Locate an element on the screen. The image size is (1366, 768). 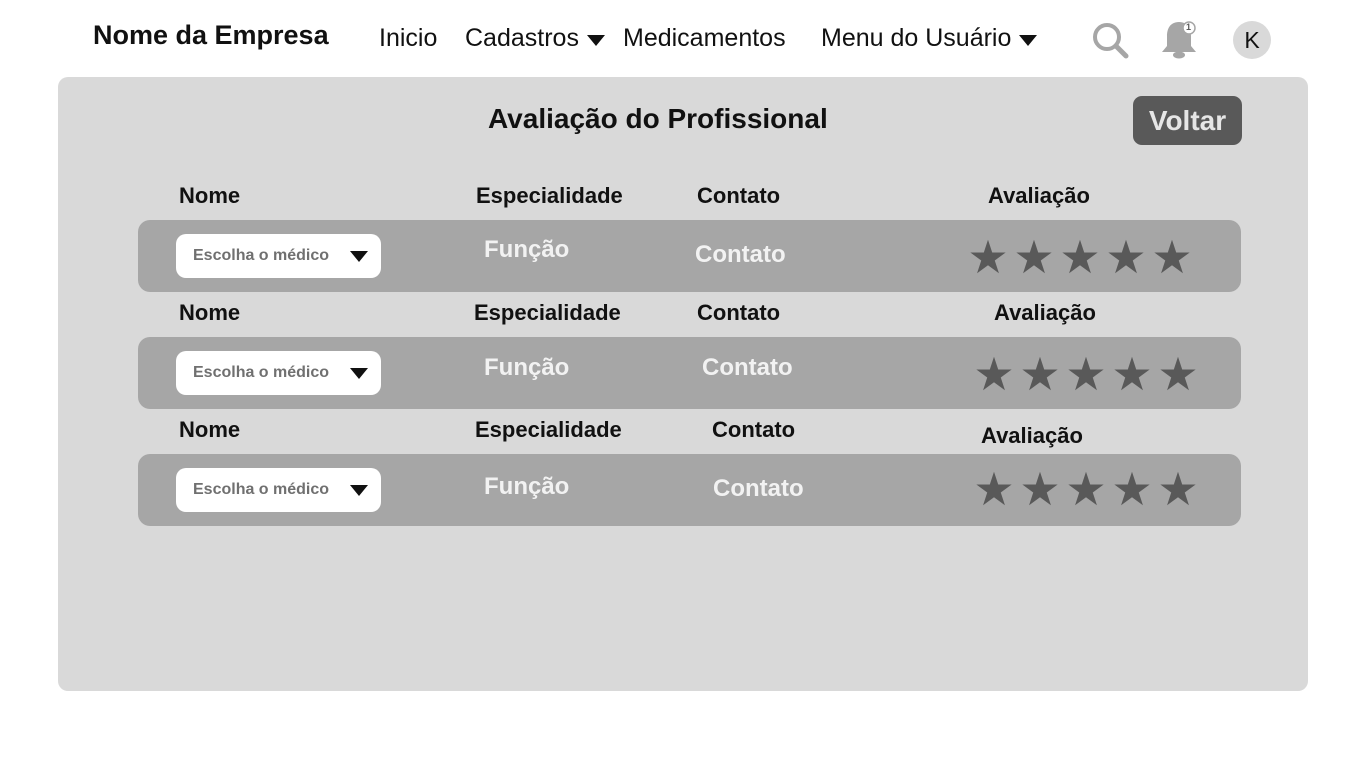
nav-item-label: Cadastros is located at coordinates (522, 38).